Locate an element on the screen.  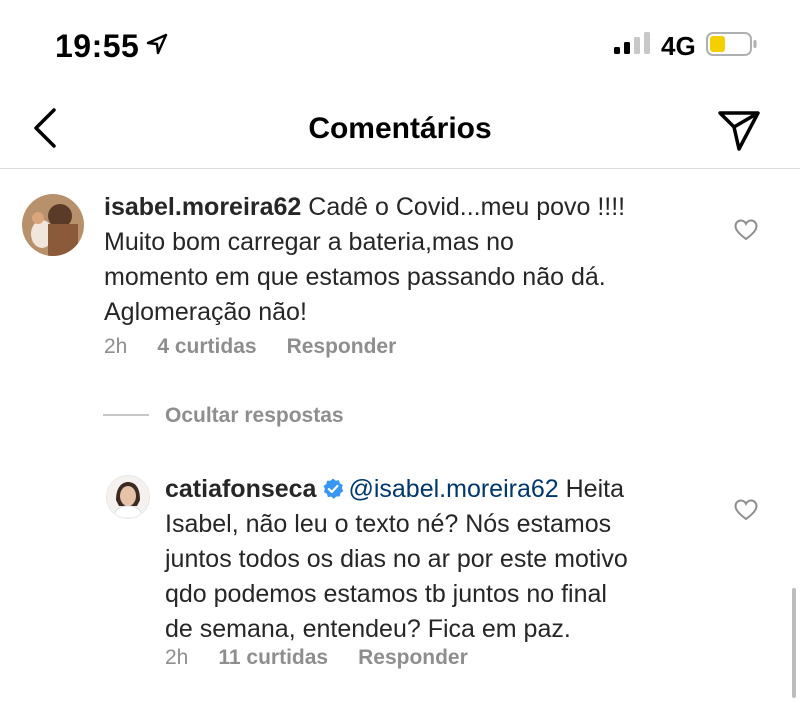
comment-text-line: momento em que estamos passando não dá. is located at coordinates (355, 277).